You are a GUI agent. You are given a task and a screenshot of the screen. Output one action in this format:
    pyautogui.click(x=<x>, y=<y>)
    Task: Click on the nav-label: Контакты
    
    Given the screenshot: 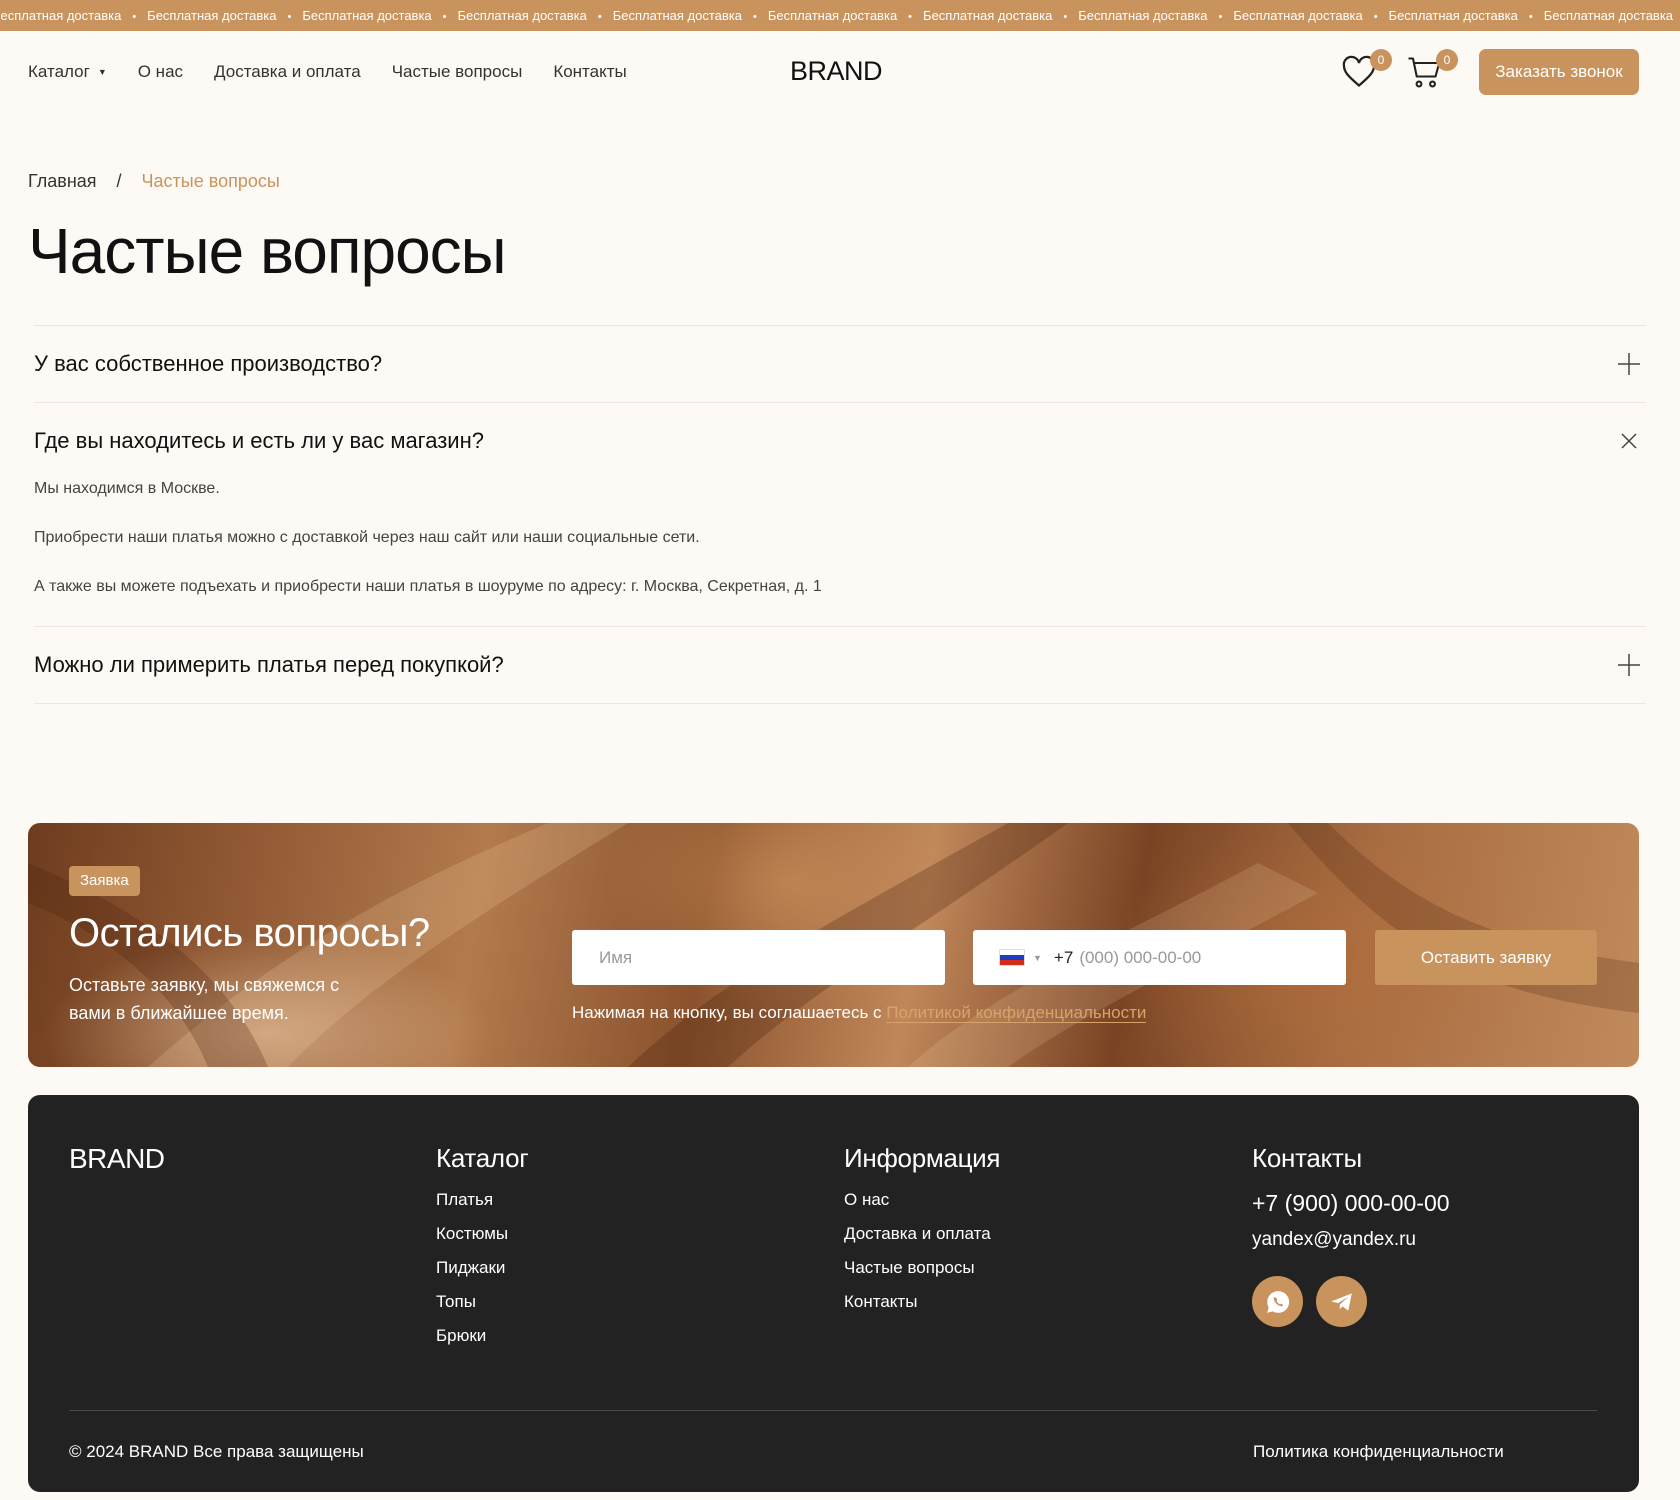 What is the action you would take?
    pyautogui.click(x=590, y=71)
    